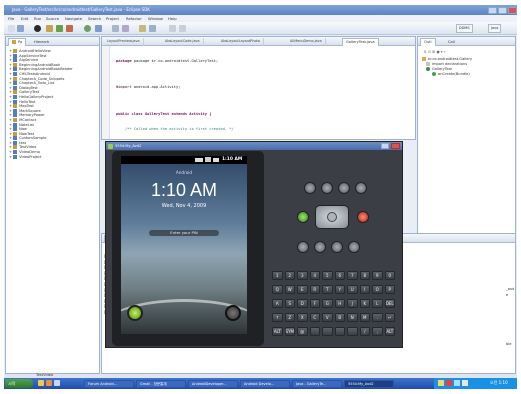 This screenshot has height=394, width=521. I want to click on menu-project: Project, so click(112, 18).